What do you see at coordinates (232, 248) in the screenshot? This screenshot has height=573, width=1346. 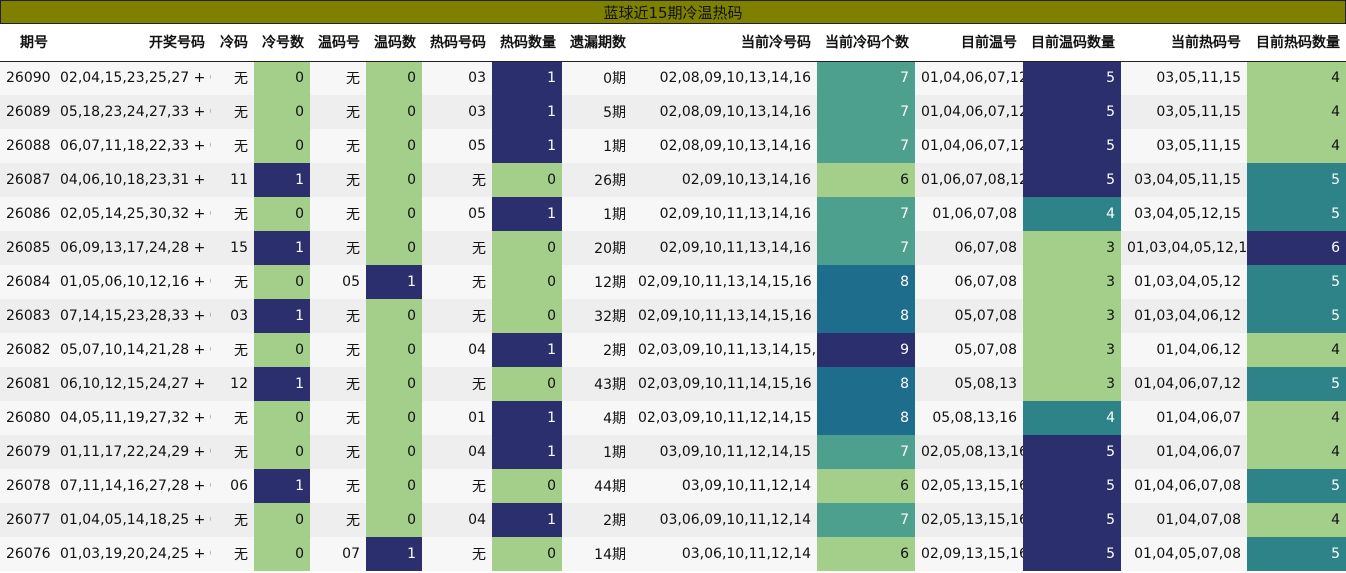 I see `table-cell: 15` at bounding box center [232, 248].